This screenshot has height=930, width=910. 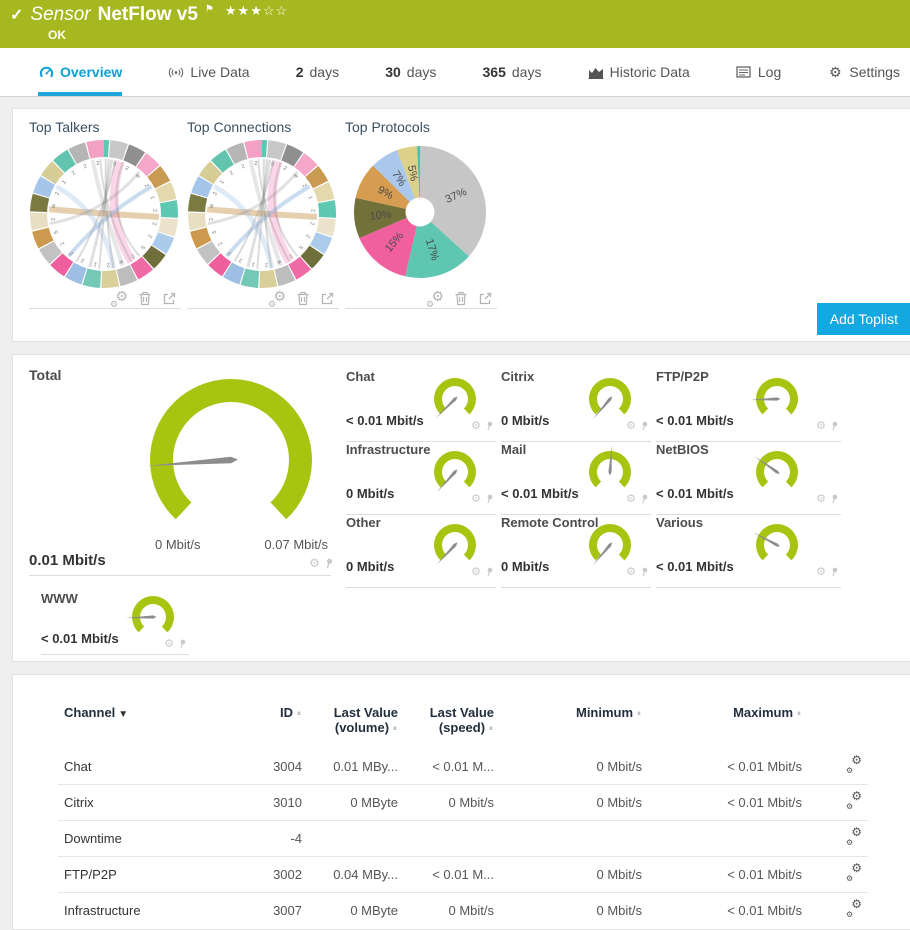 What do you see at coordinates (91, 72) in the screenshot?
I see `tab-label: Overview` at bounding box center [91, 72].